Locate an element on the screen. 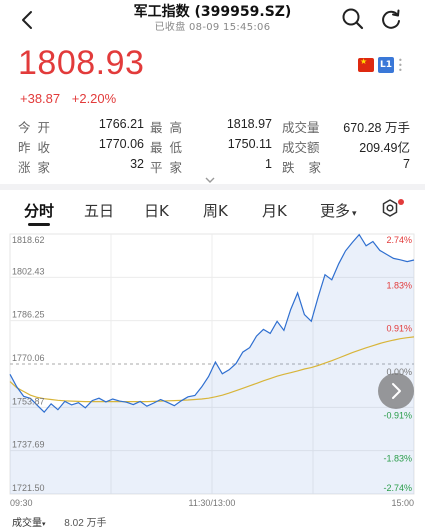  stat-label: 平家 is located at coordinates (170, 168).